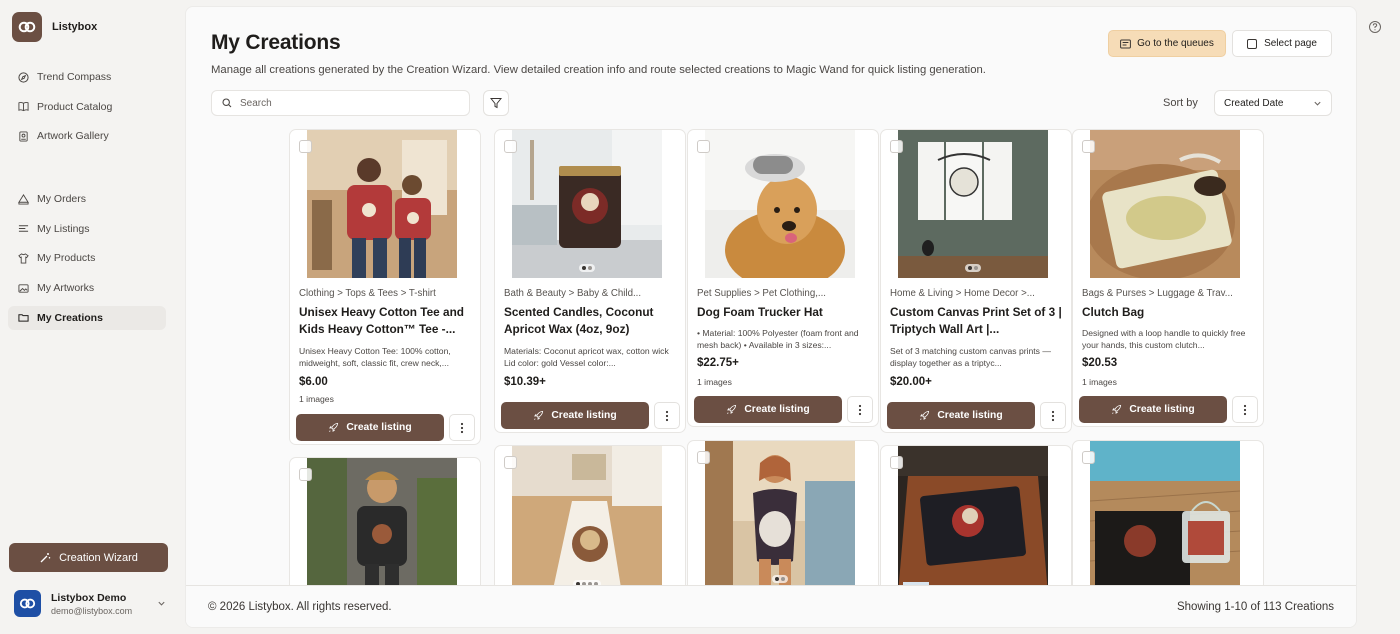  I want to click on user-name: Listybox Demo, so click(89, 597).